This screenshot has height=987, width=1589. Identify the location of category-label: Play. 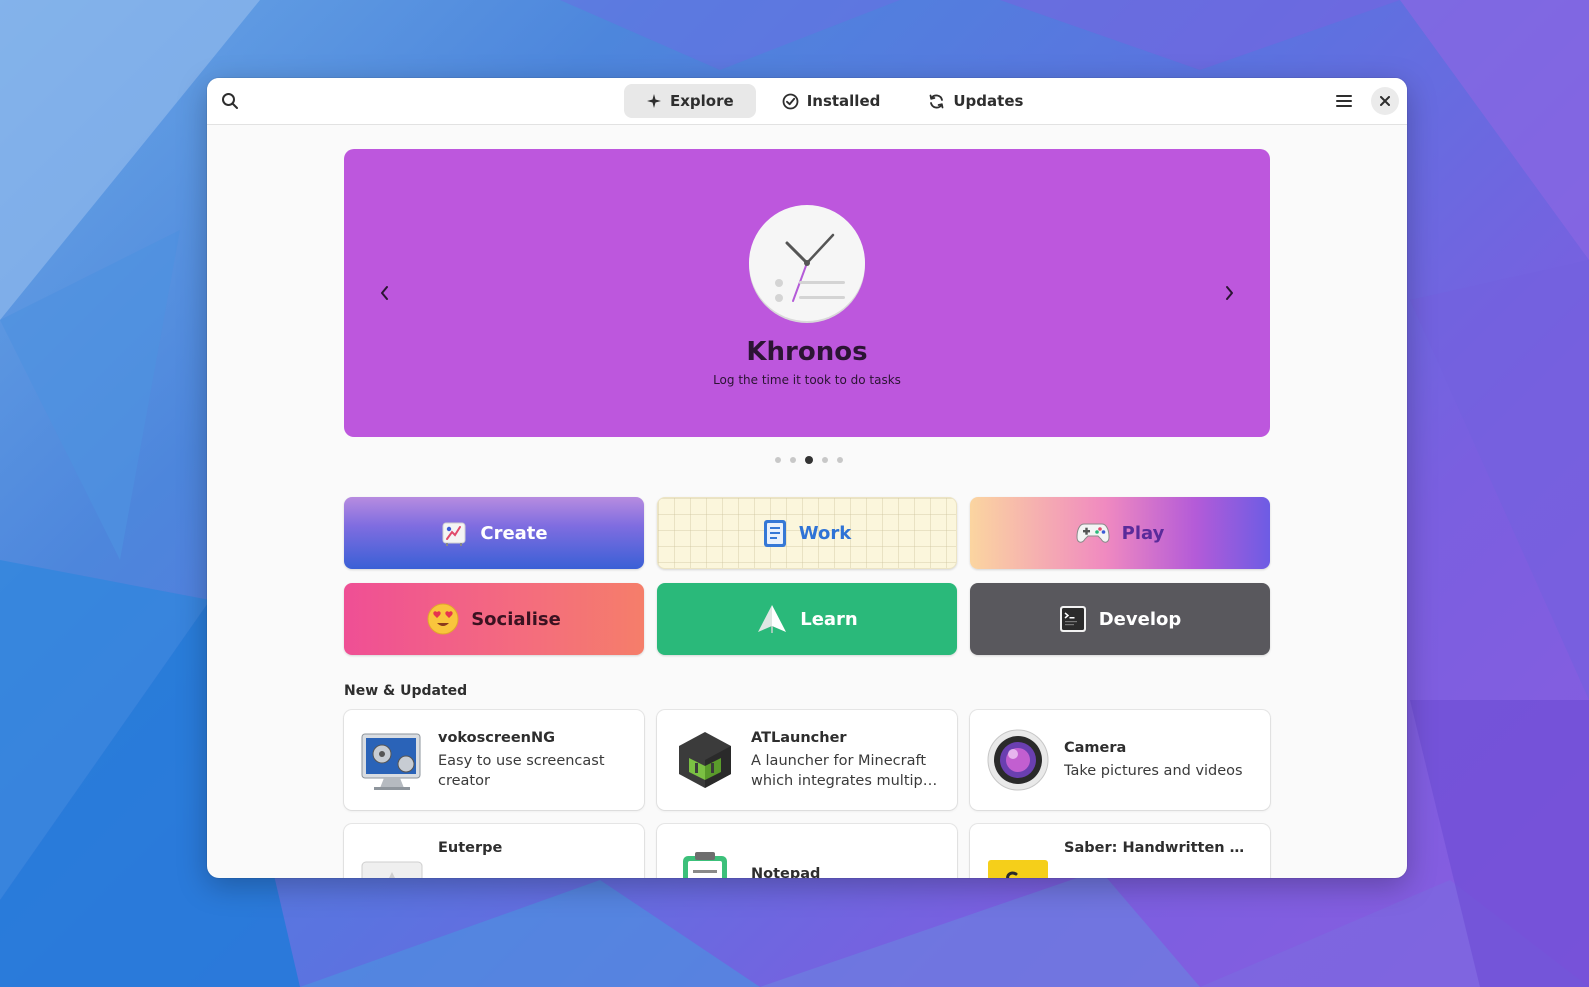
(1143, 533).